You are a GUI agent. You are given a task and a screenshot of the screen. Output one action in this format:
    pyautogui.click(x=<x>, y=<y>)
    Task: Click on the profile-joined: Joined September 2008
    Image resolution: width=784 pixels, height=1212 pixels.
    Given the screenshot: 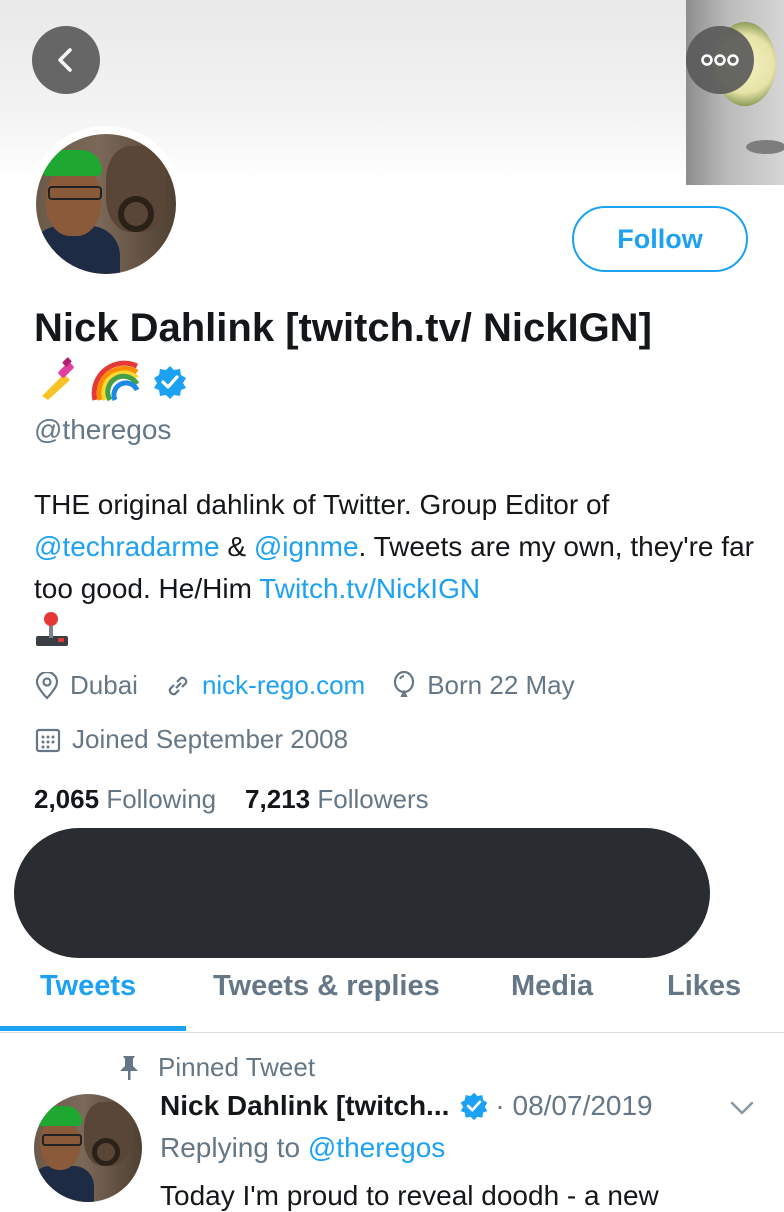 What is the action you would take?
    pyautogui.click(x=191, y=739)
    